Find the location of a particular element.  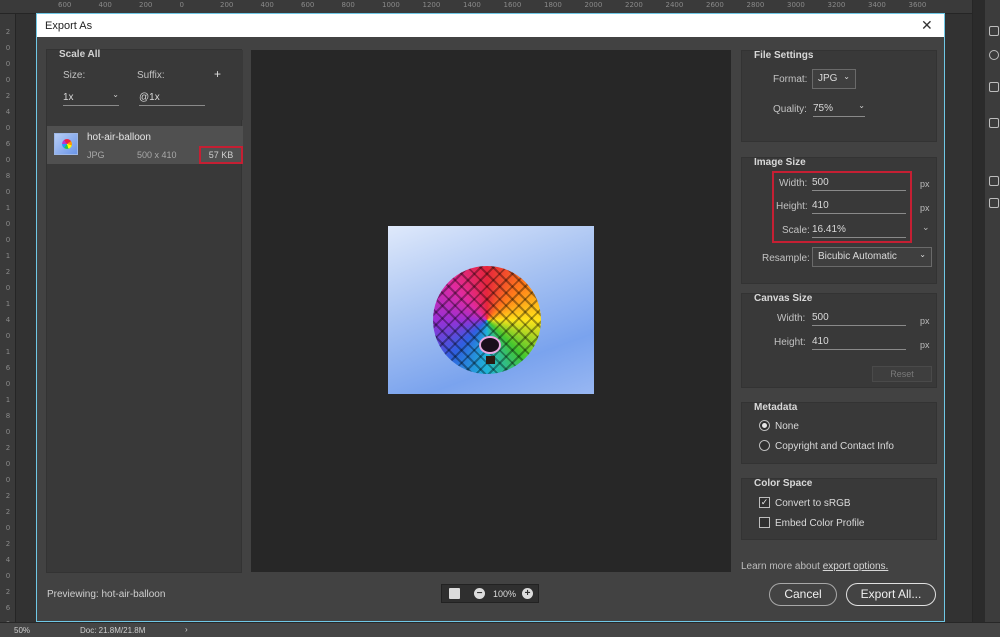

embed-profile-checkbox is located at coordinates (764, 522).